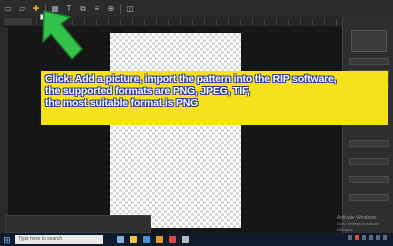 This screenshot has height=246, width=393. I want to click on preview-thumbnail, so click(369, 41).